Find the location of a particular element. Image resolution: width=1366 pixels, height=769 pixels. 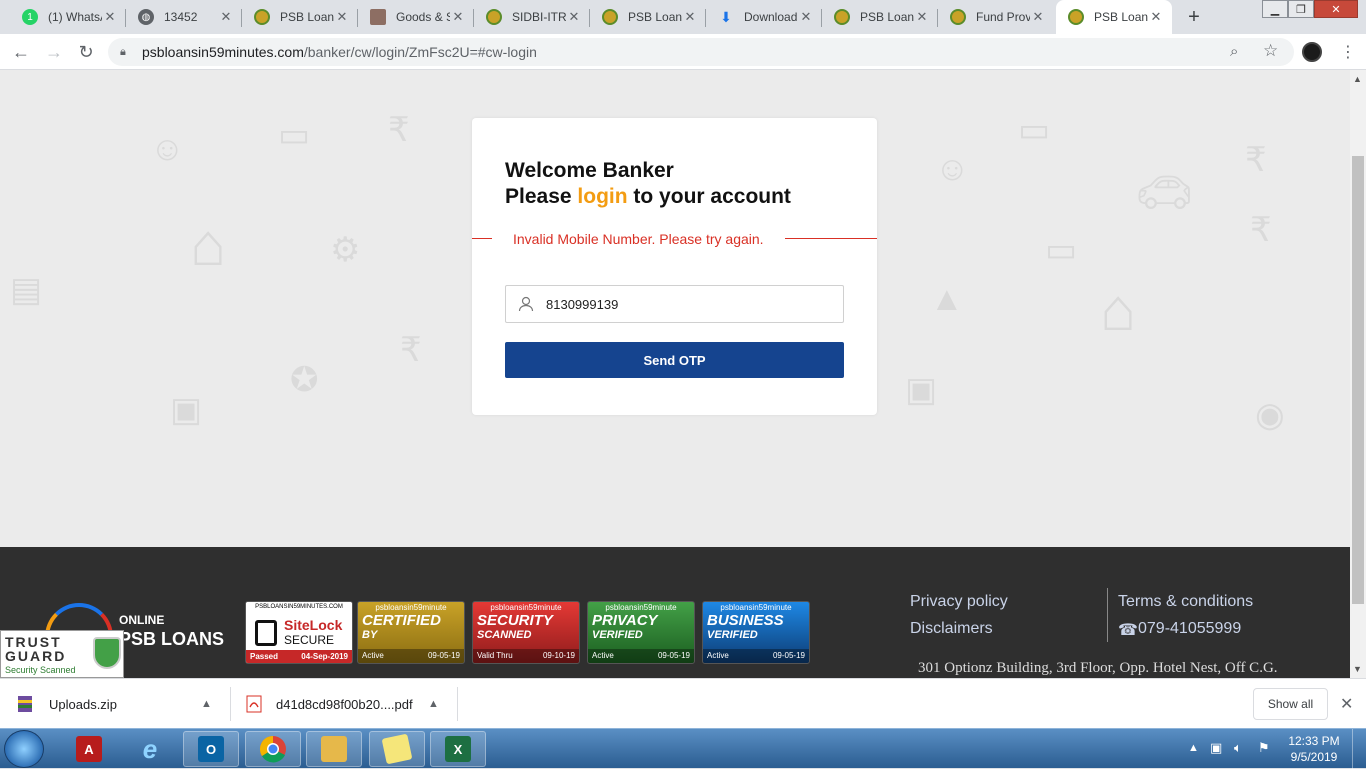

login-subheading: Please login to your account is located at coordinates (648, 197).